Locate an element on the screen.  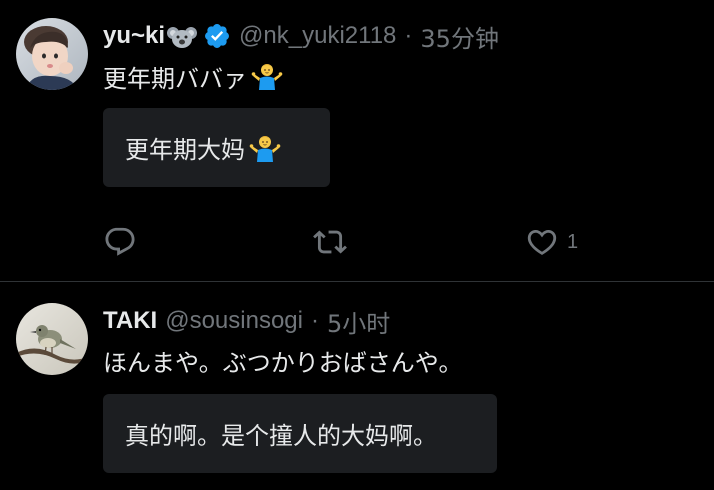
translation-box: 更年期大妈 is located at coordinates (216, 147).